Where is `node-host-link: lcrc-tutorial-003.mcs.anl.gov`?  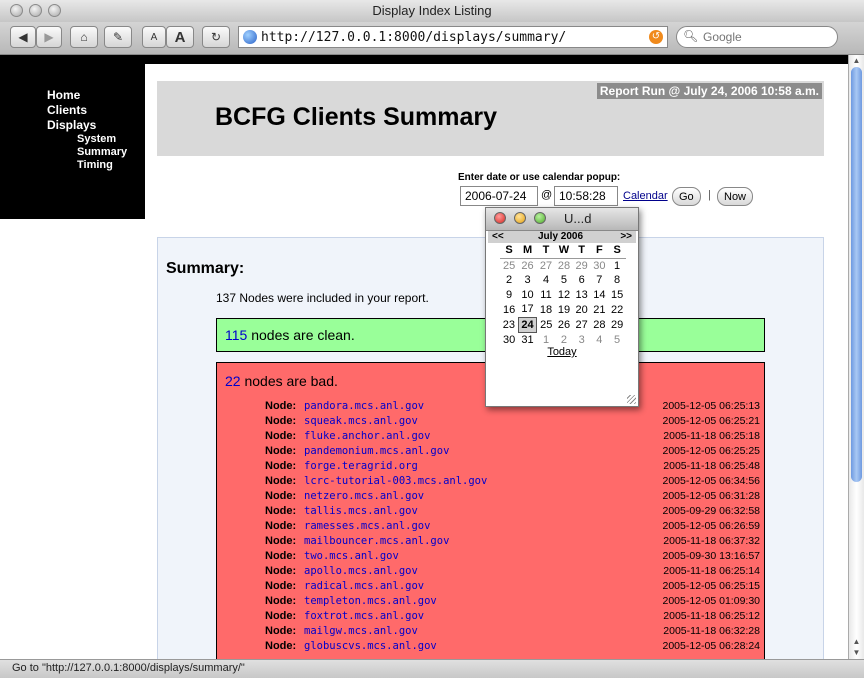
node-host-link: lcrc-tutorial-003.mcs.anl.gov is located at coordinates (395, 481).